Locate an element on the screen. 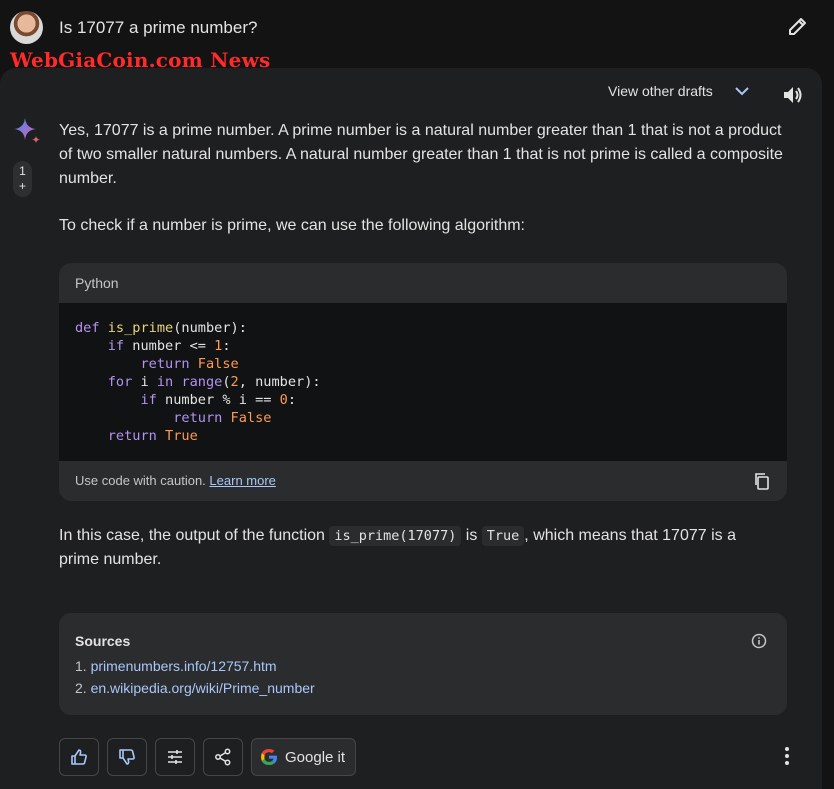 This screenshot has height=789, width=834. code-token: i is located at coordinates (144, 382).